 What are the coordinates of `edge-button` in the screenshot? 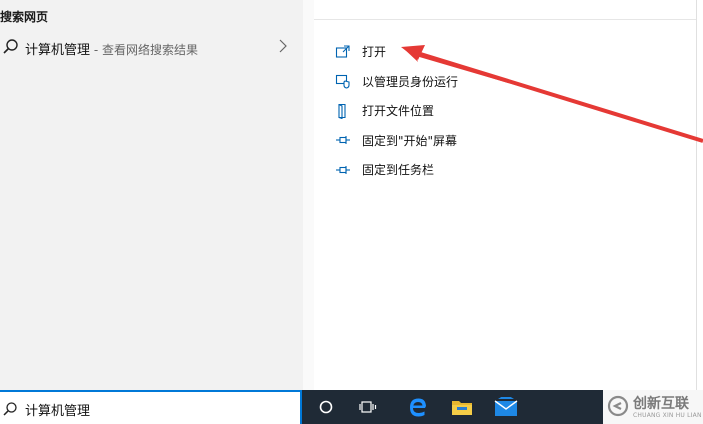 It's located at (418, 407).